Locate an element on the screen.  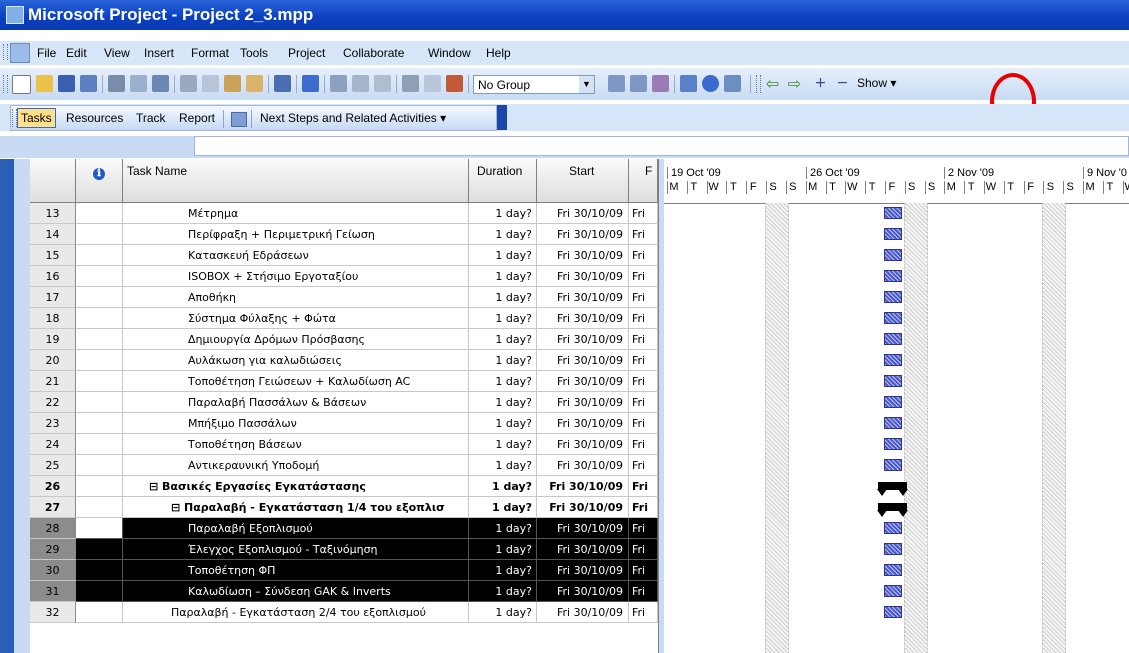
table-row: 17 Αποθήκη 1 day? Fri 30/10/09 Fri is located at coordinates (344, 297).